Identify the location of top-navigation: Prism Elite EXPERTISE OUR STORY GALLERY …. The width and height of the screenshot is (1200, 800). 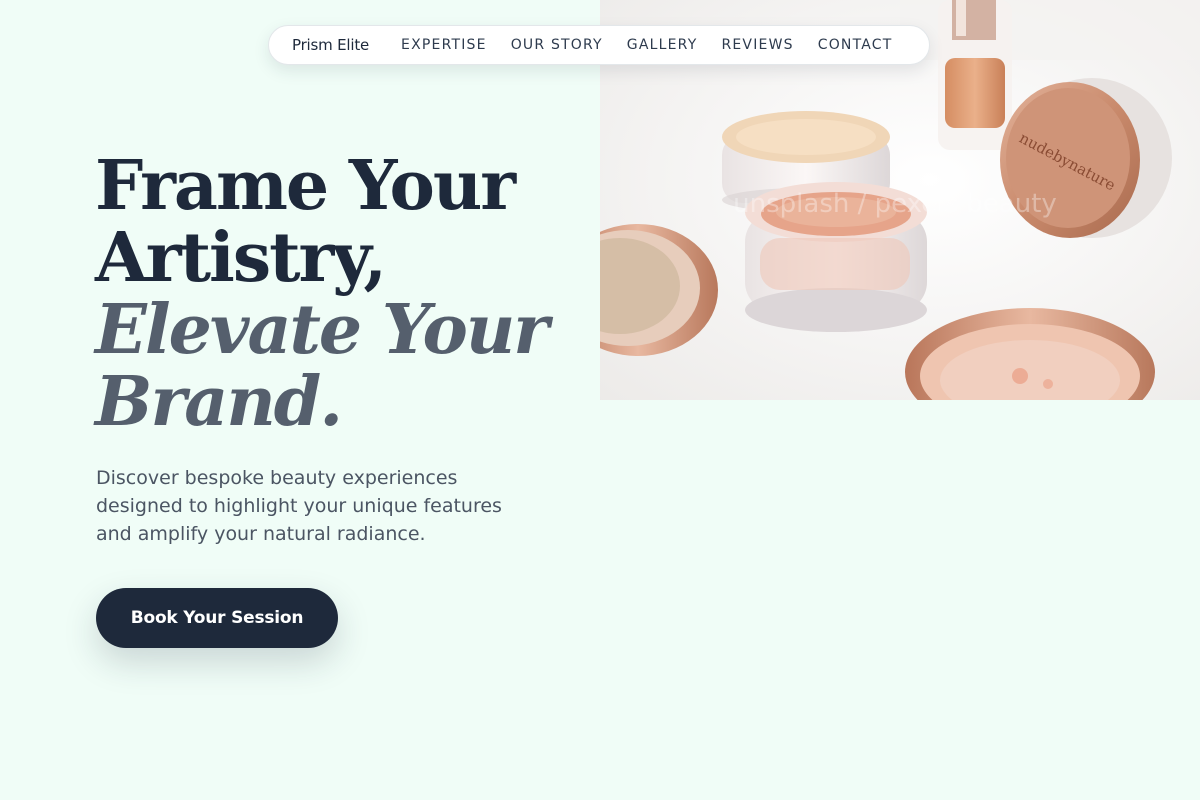
(599, 45).